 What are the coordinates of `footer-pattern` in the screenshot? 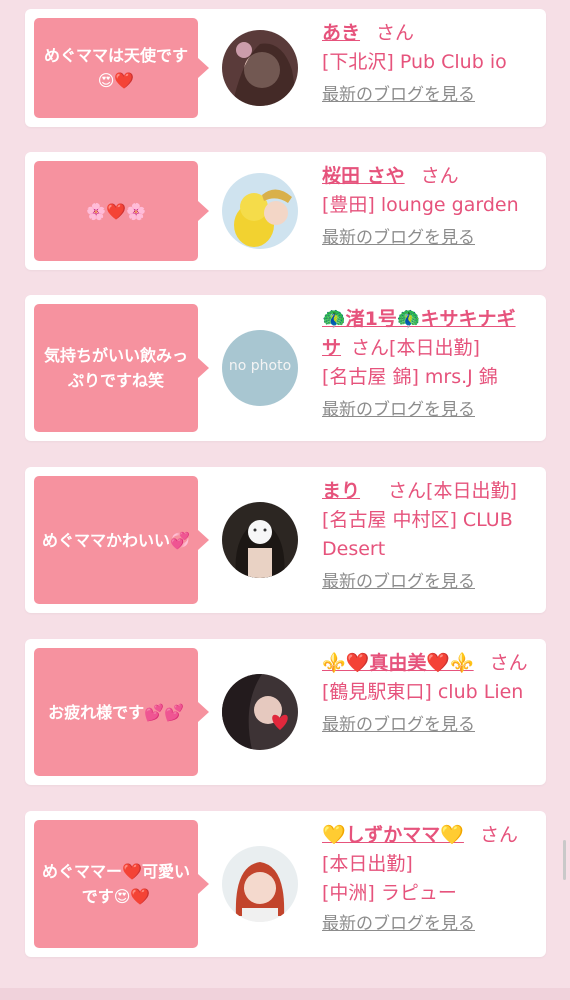 It's located at (285, 994).